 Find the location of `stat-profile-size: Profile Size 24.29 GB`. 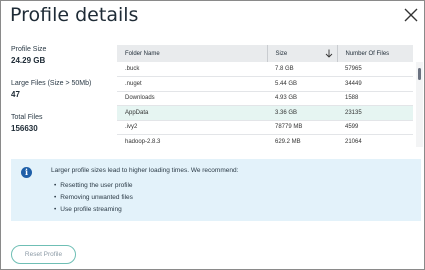

stat-profile-size: Profile Size 24.29 GB is located at coordinates (58, 56).